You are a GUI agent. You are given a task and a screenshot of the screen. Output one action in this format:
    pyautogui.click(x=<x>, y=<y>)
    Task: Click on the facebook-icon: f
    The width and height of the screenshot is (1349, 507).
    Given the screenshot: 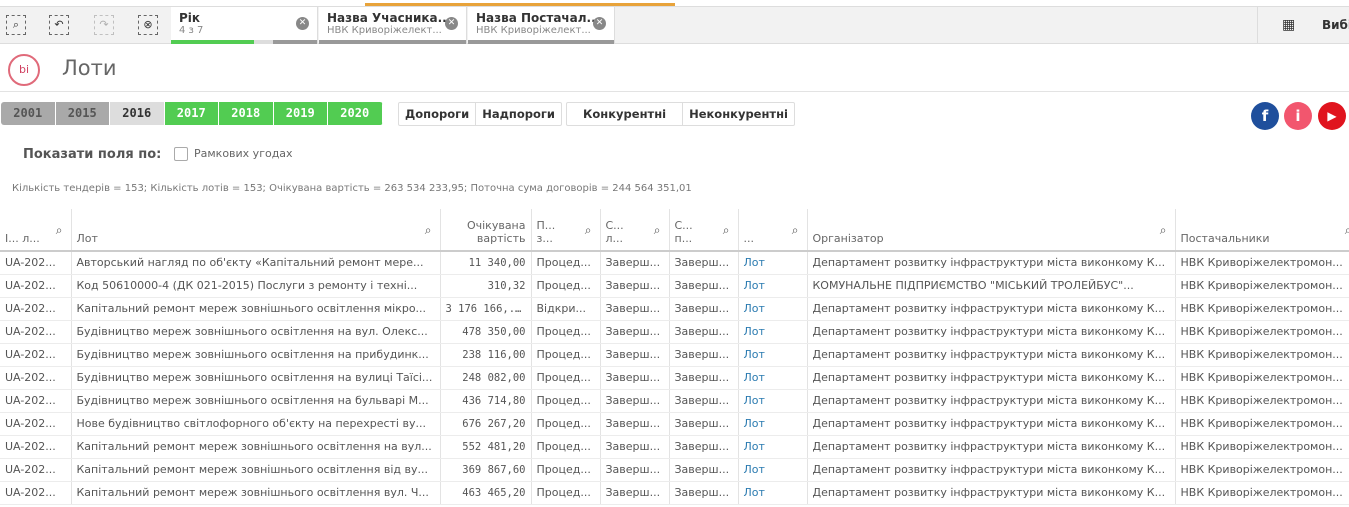 What is the action you would take?
    pyautogui.click(x=1265, y=116)
    